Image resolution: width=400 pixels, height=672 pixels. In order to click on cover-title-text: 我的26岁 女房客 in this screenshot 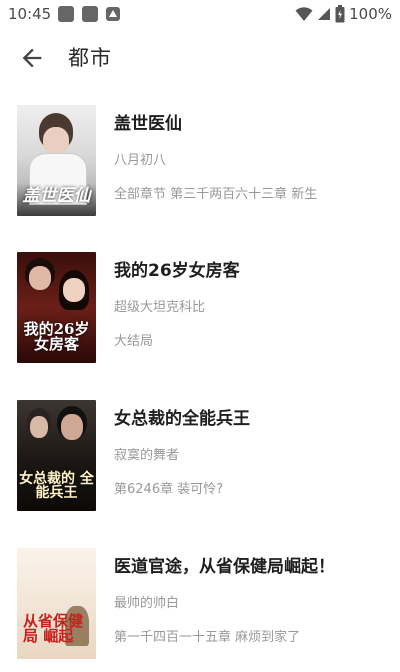, I will do `click(56, 336)`.